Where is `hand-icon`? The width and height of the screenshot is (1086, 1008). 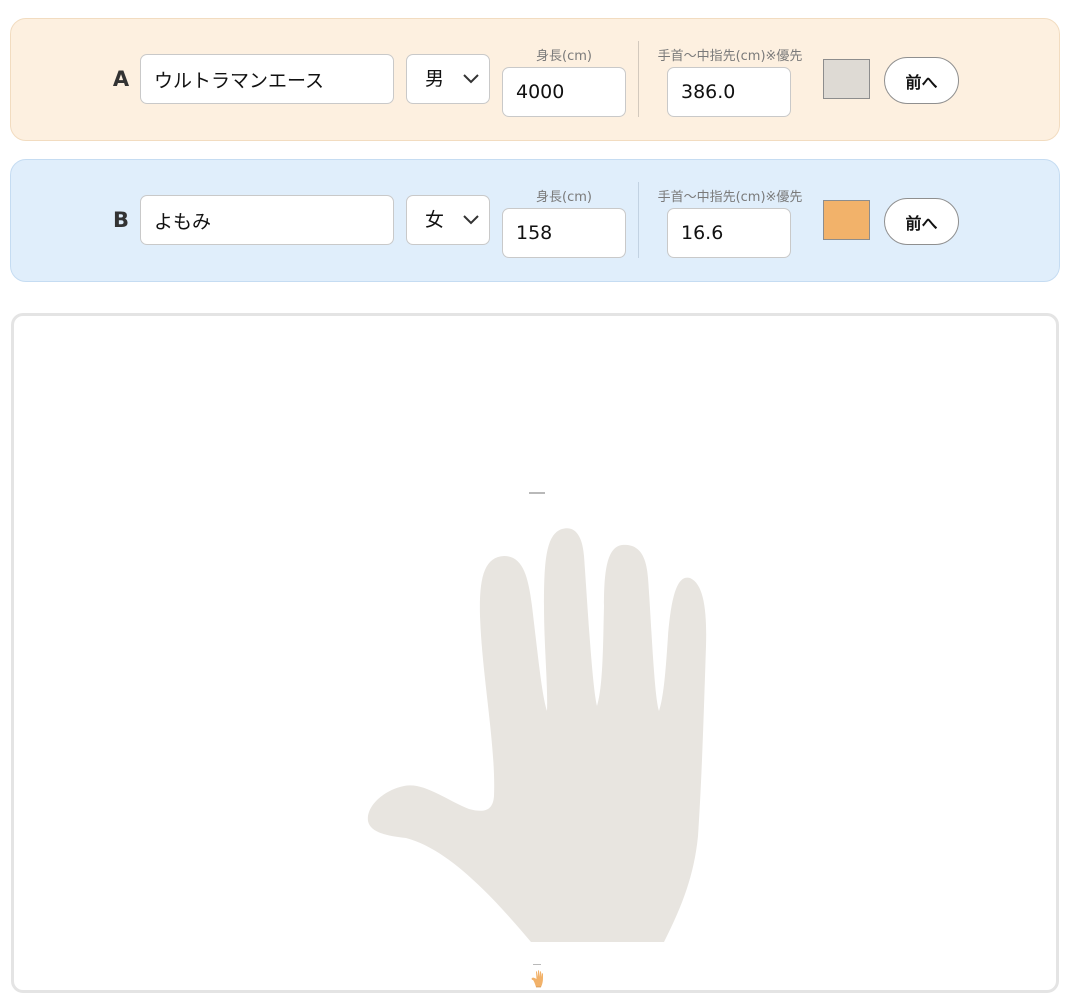 hand-icon is located at coordinates (537, 979).